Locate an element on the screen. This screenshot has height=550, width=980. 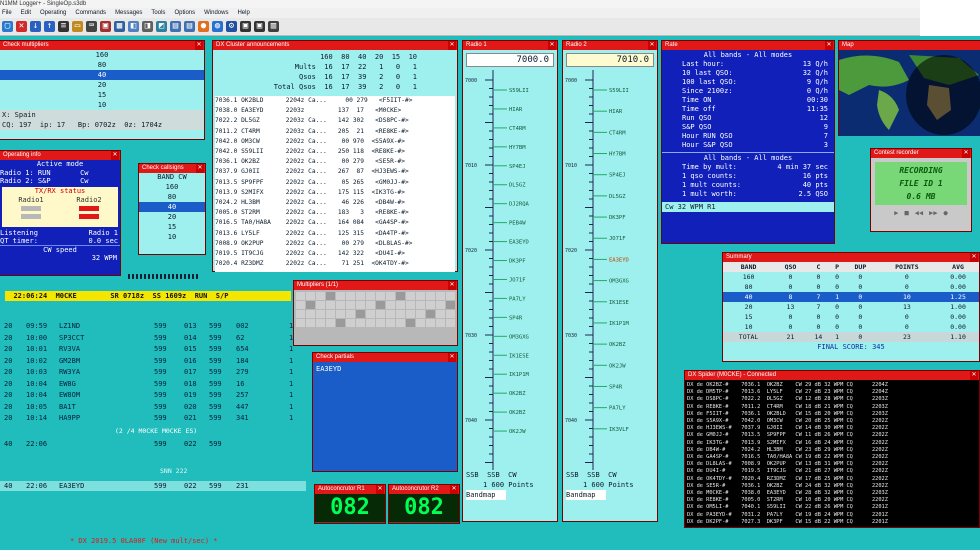
radio1-bandmap-tab: Bandmap is located at coordinates (486, 495).